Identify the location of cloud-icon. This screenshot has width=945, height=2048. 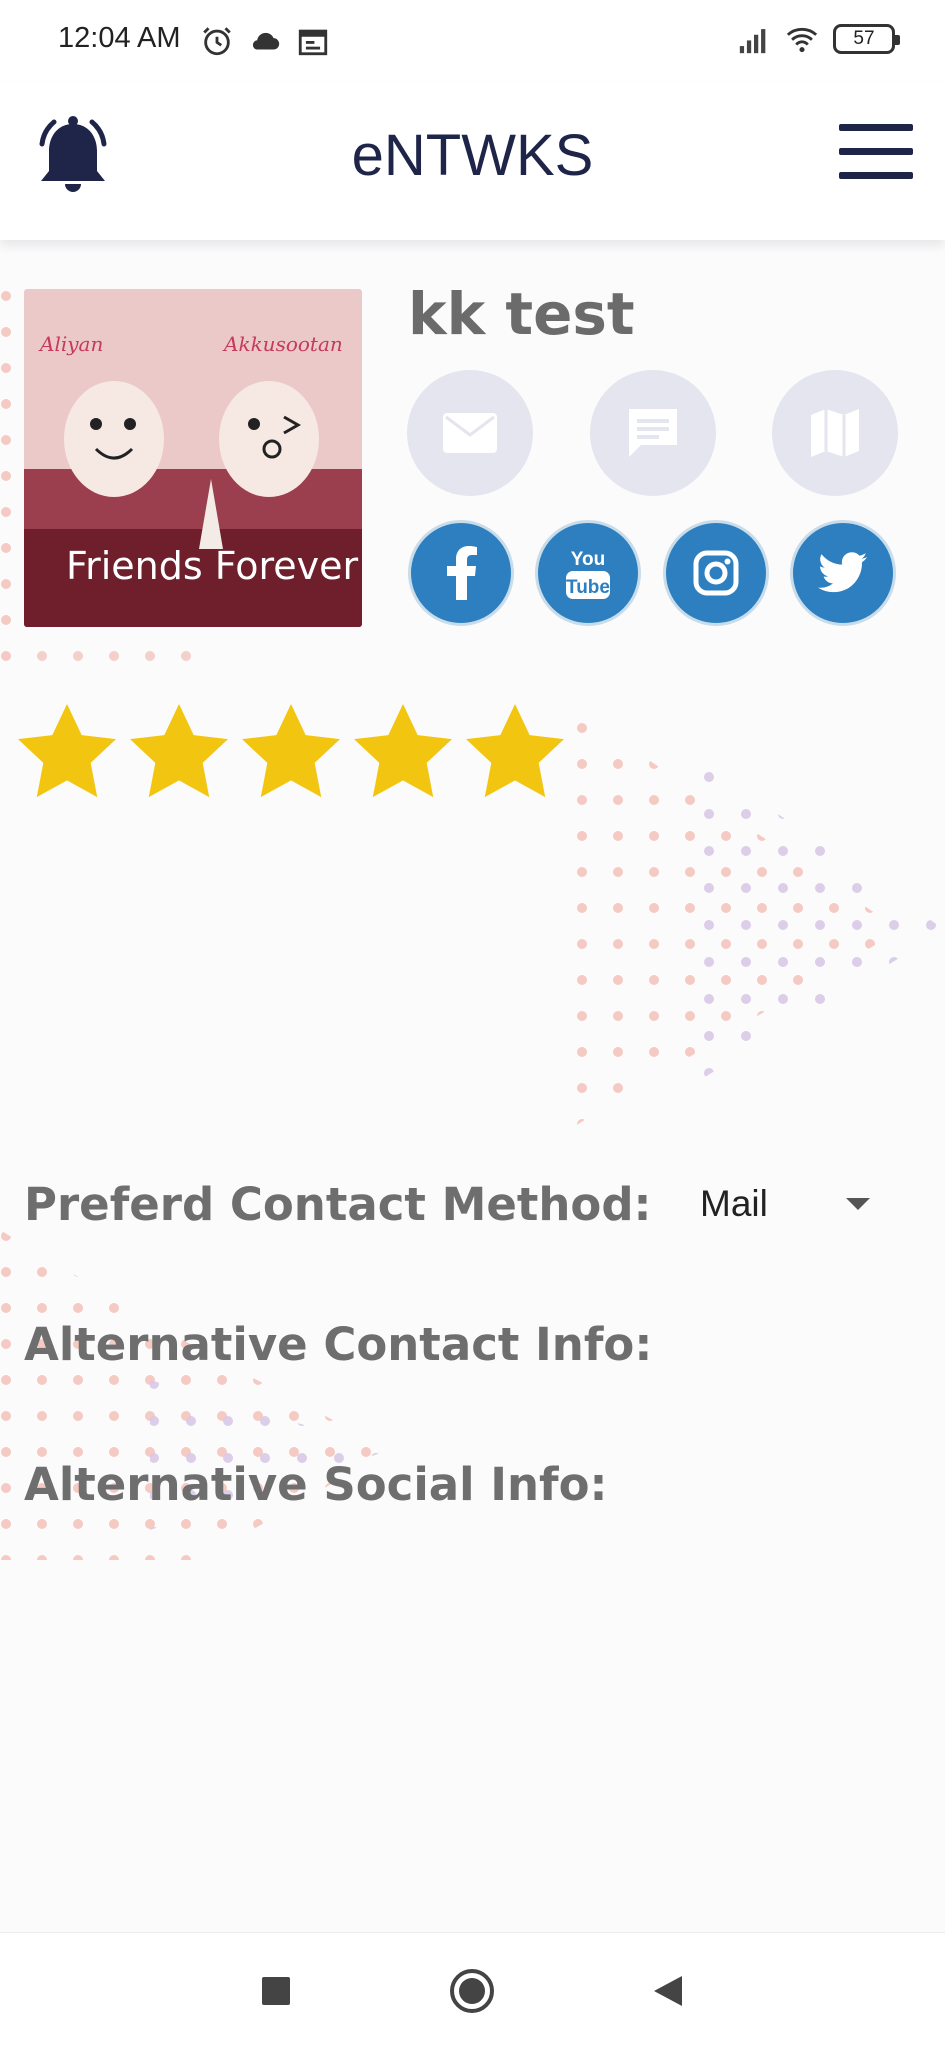
(266, 41).